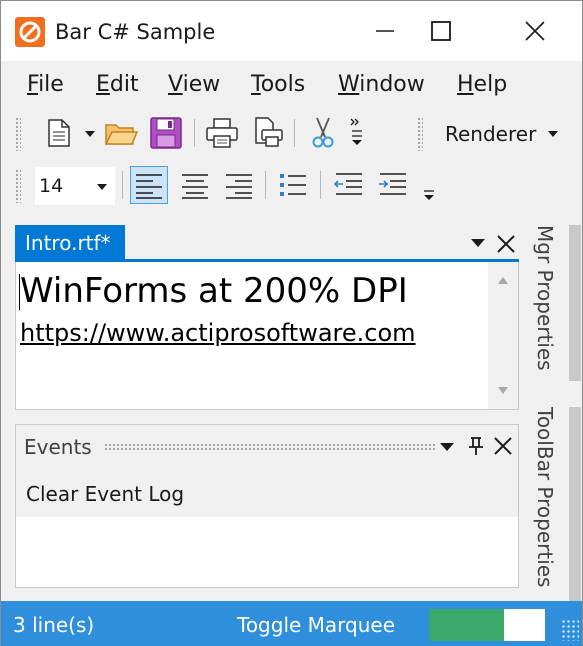  Describe the element at coordinates (51, 84) in the screenshot. I see `menu-file-rest: ile` at that location.